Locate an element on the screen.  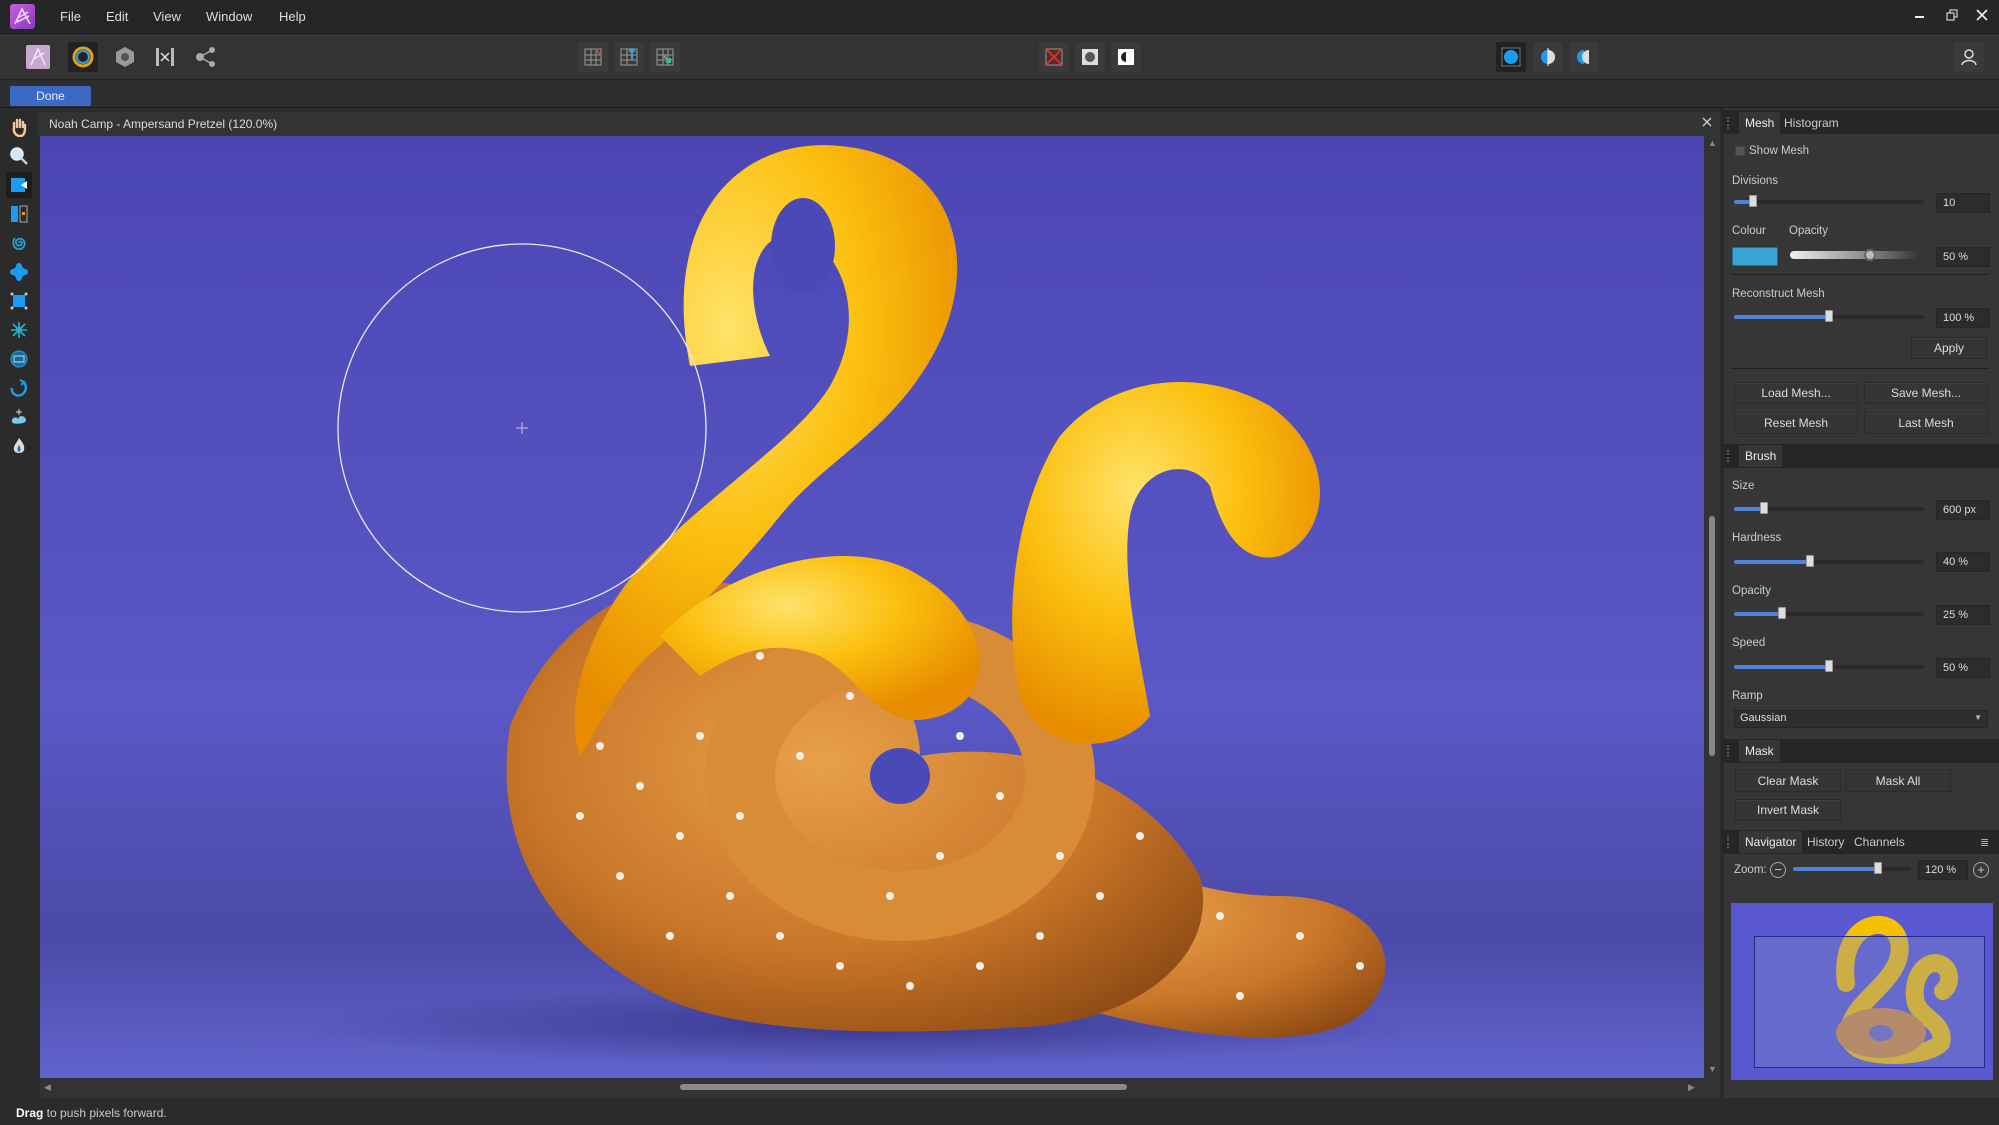
mesh-clone-tool is located at coordinates (19, 359).